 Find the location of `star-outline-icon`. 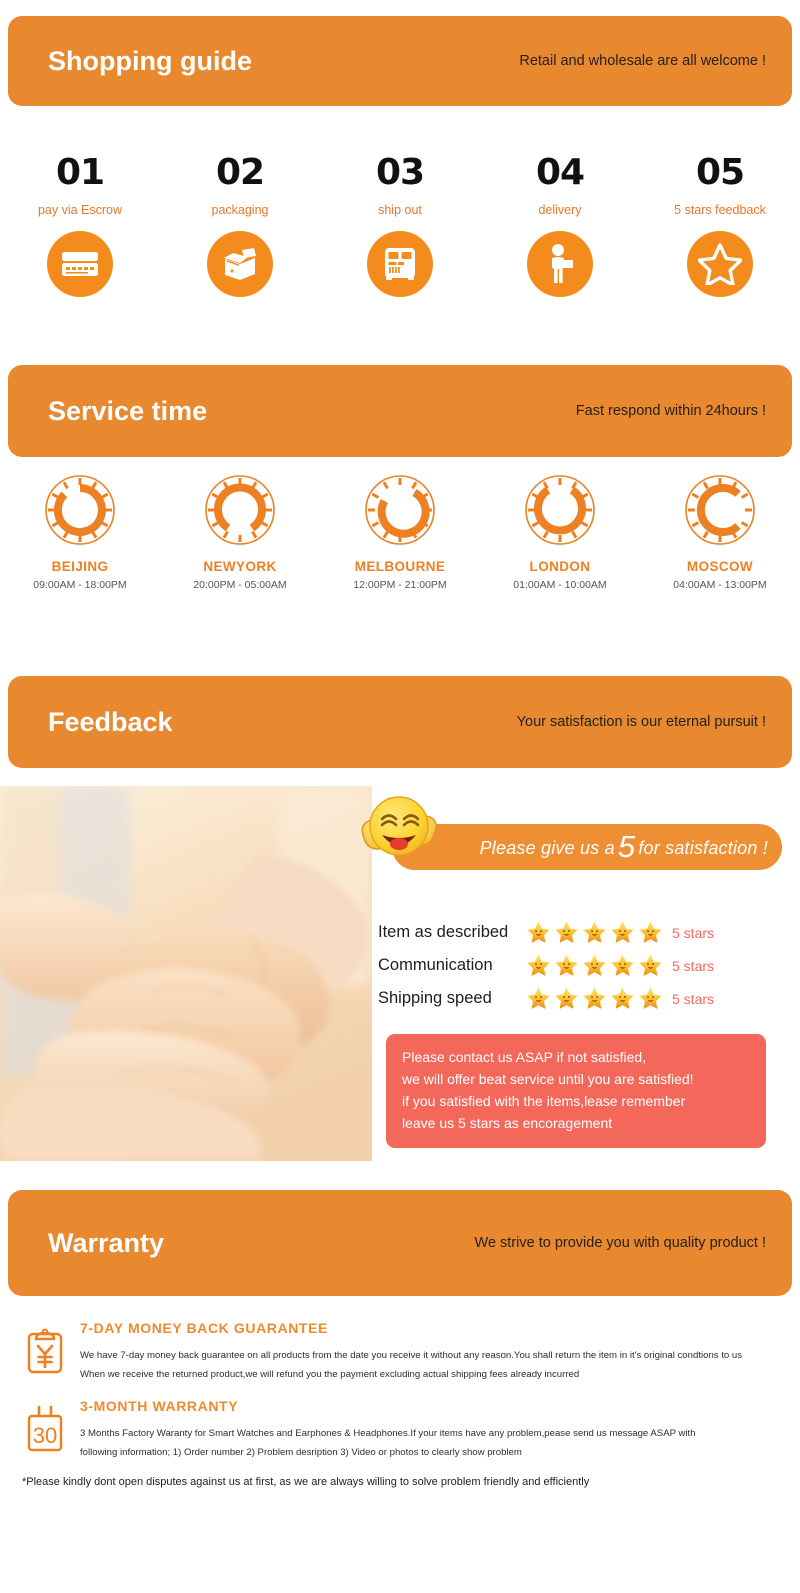

star-outline-icon is located at coordinates (720, 264).